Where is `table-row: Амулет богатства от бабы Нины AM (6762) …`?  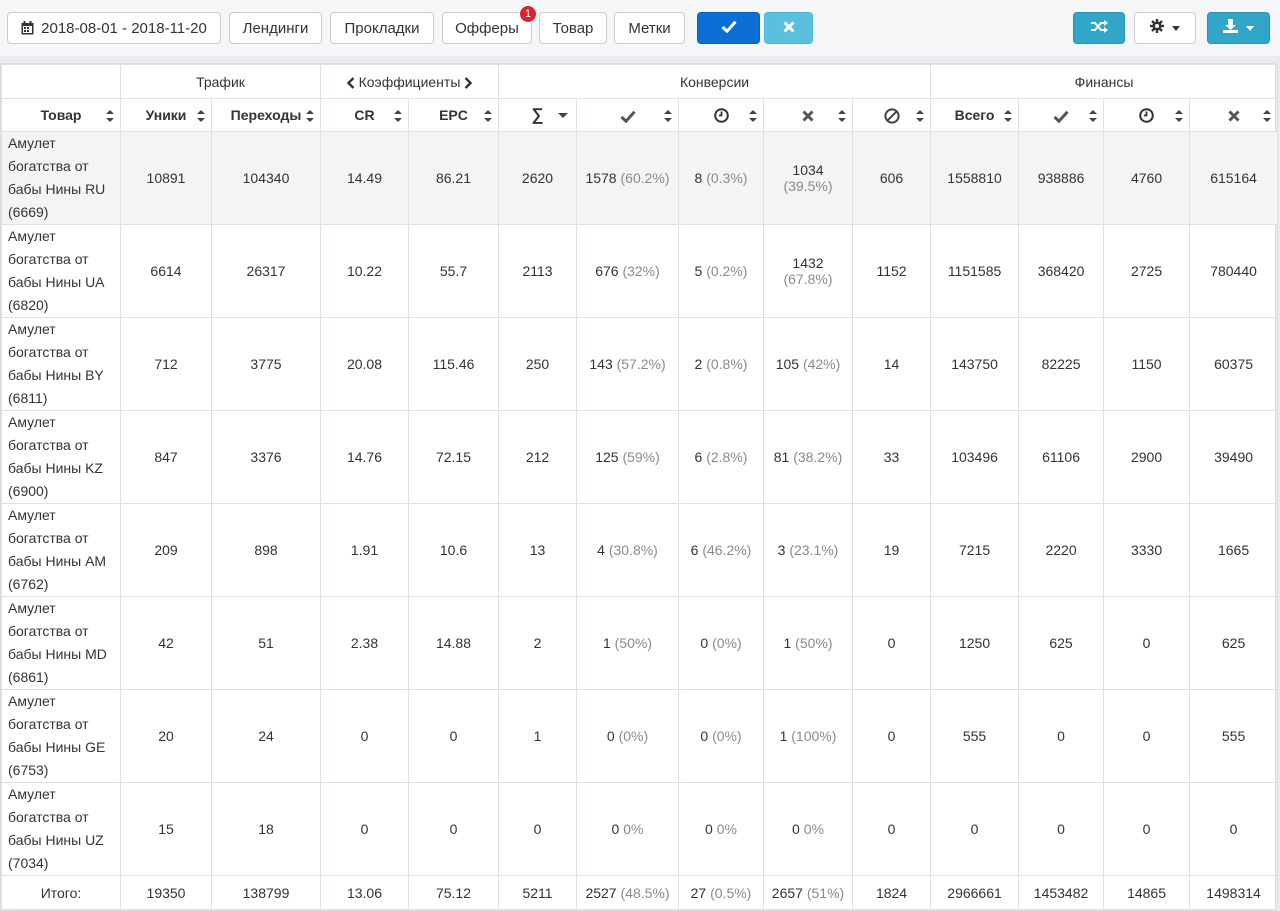
table-row: Амулет богатства от бабы Нины AM (6762) … is located at coordinates (640, 550).